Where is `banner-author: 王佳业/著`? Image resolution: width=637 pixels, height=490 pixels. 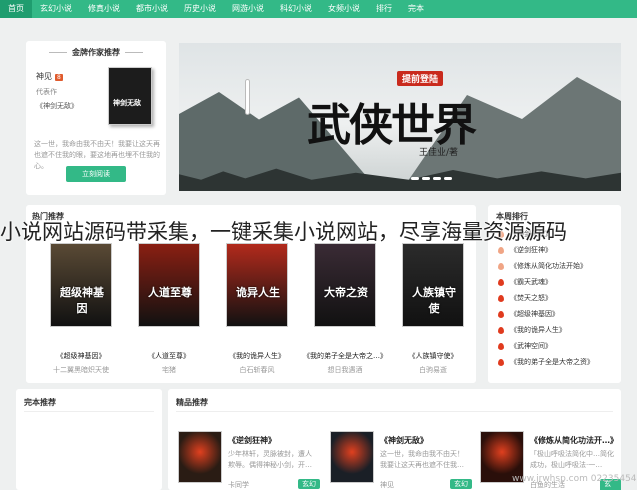 banner-author: 王佳业/著 is located at coordinates (439, 153).